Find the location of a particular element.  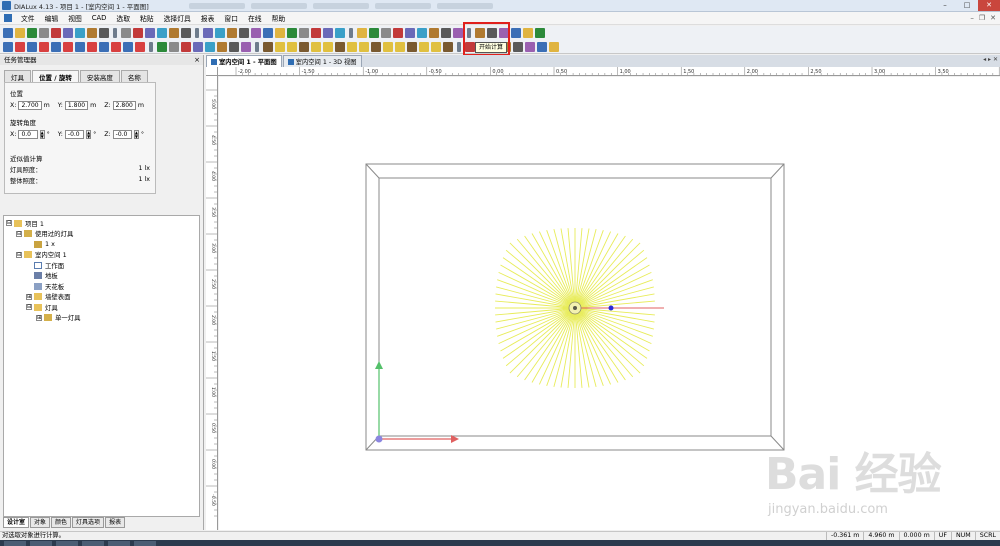

tree-item-workplane: 工作面 is located at coordinates (102, 265).